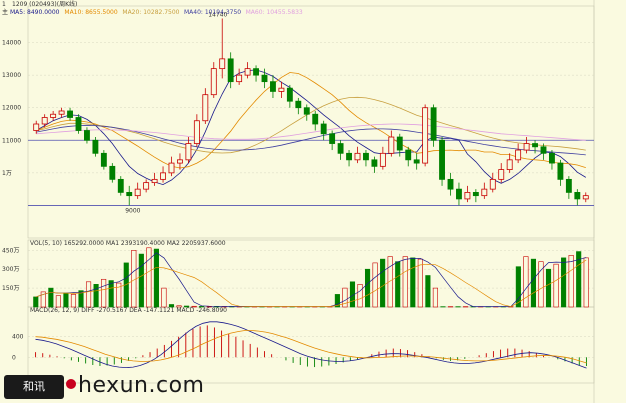 The height and width of the screenshot is (403, 626). What do you see at coordinates (18, 337) in the screenshot?
I see `macd-tick-label: 400` at bounding box center [18, 337].